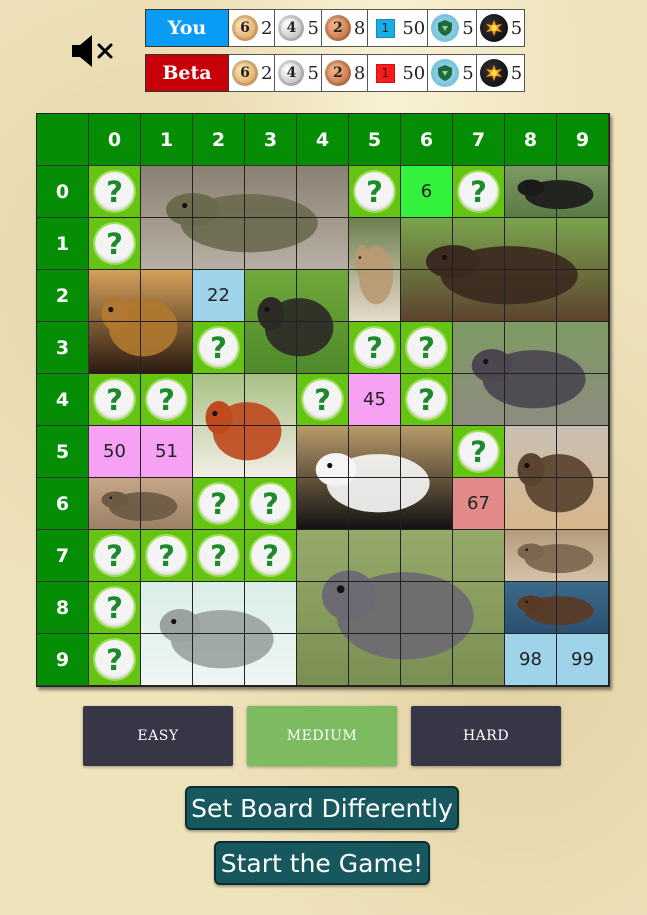  Describe the element at coordinates (158, 736) in the screenshot. I see `difficulty-easy-button: EASY` at that location.